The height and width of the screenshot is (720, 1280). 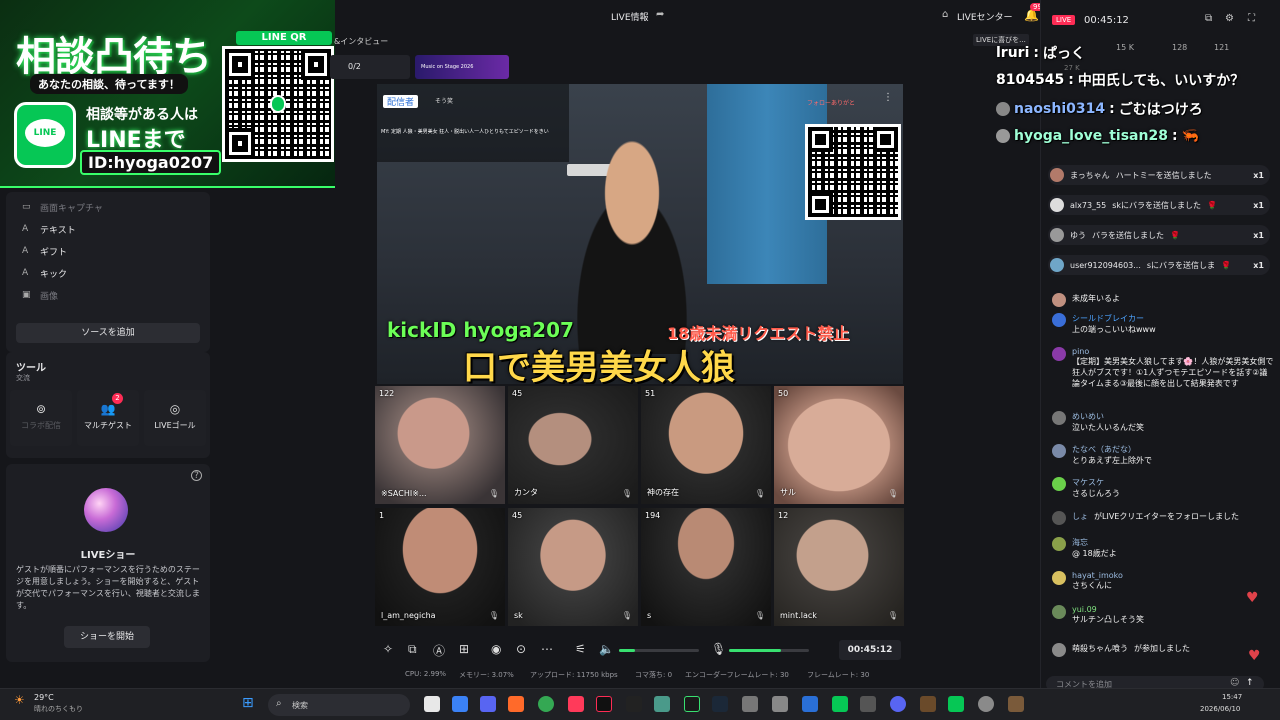 I want to click on mic-volume-slider, so click(x=769, y=650).